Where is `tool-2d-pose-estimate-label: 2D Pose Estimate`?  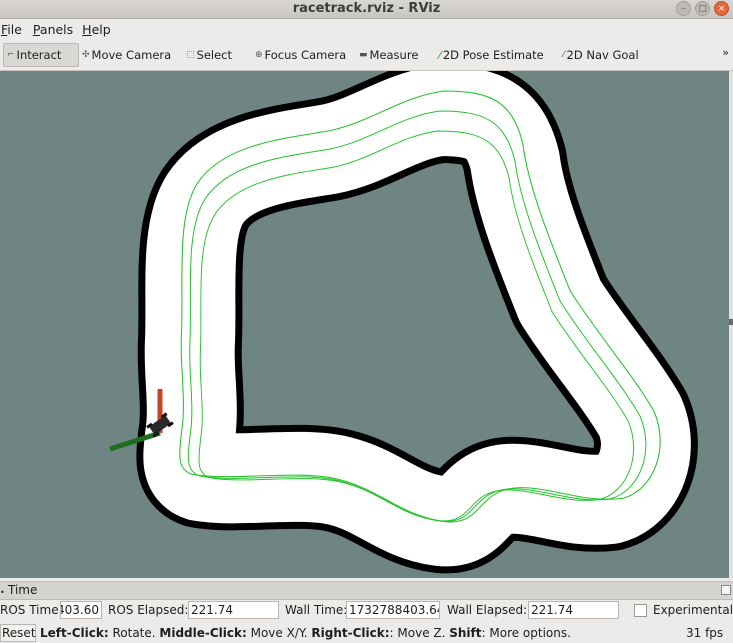 tool-2d-pose-estimate-label: 2D Pose Estimate is located at coordinates (493, 55).